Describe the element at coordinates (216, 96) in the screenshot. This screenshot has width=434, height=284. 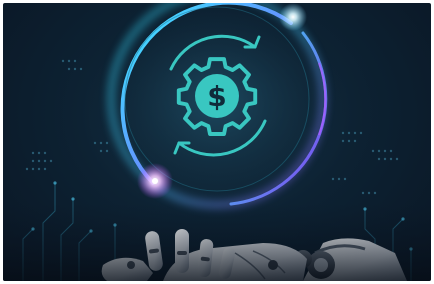
I see `dollar-sign-icon: $` at that location.